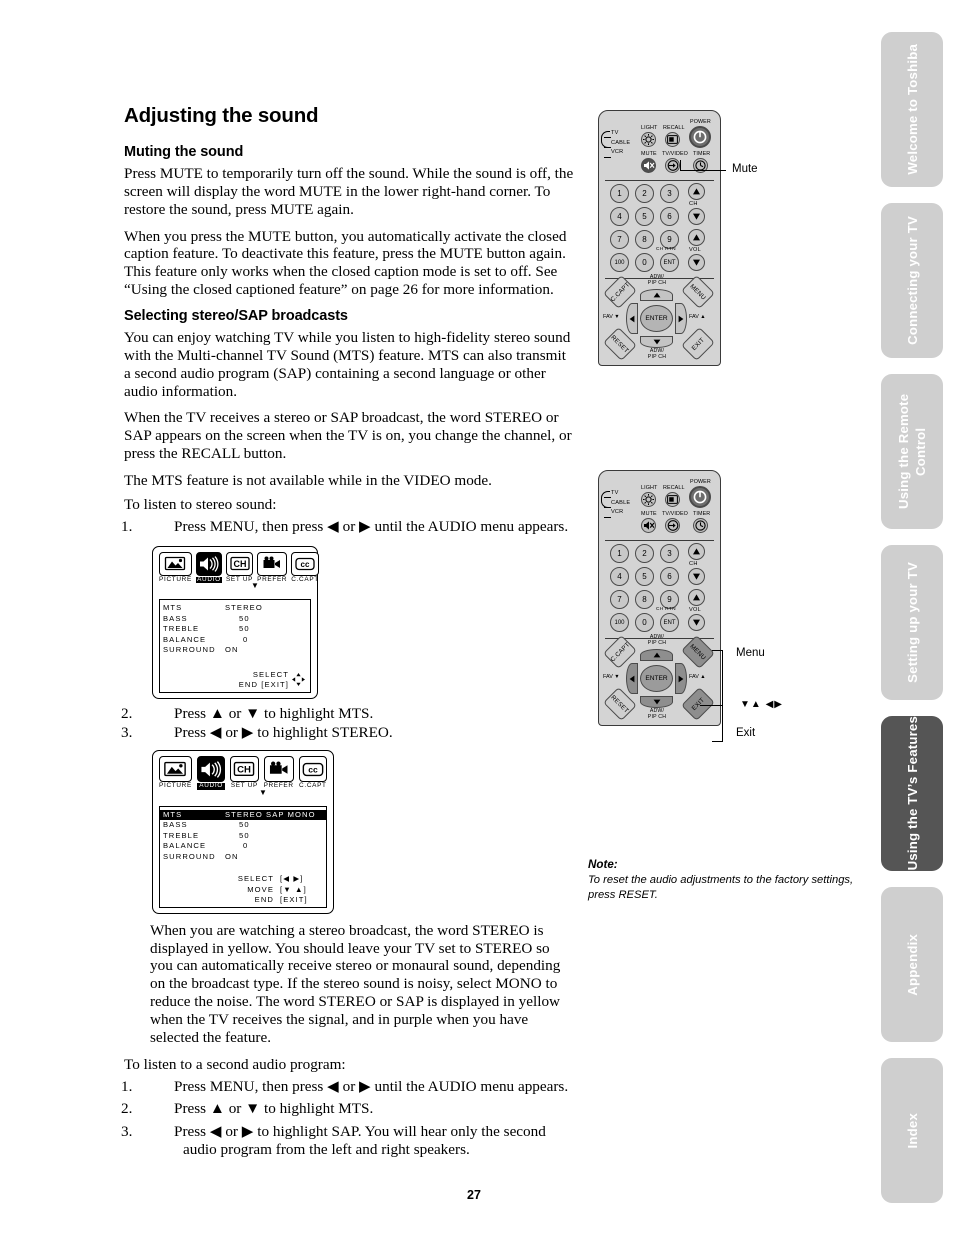 This screenshot has width=954, height=1235. I want to click on row-key: SURROUND, so click(189, 856).